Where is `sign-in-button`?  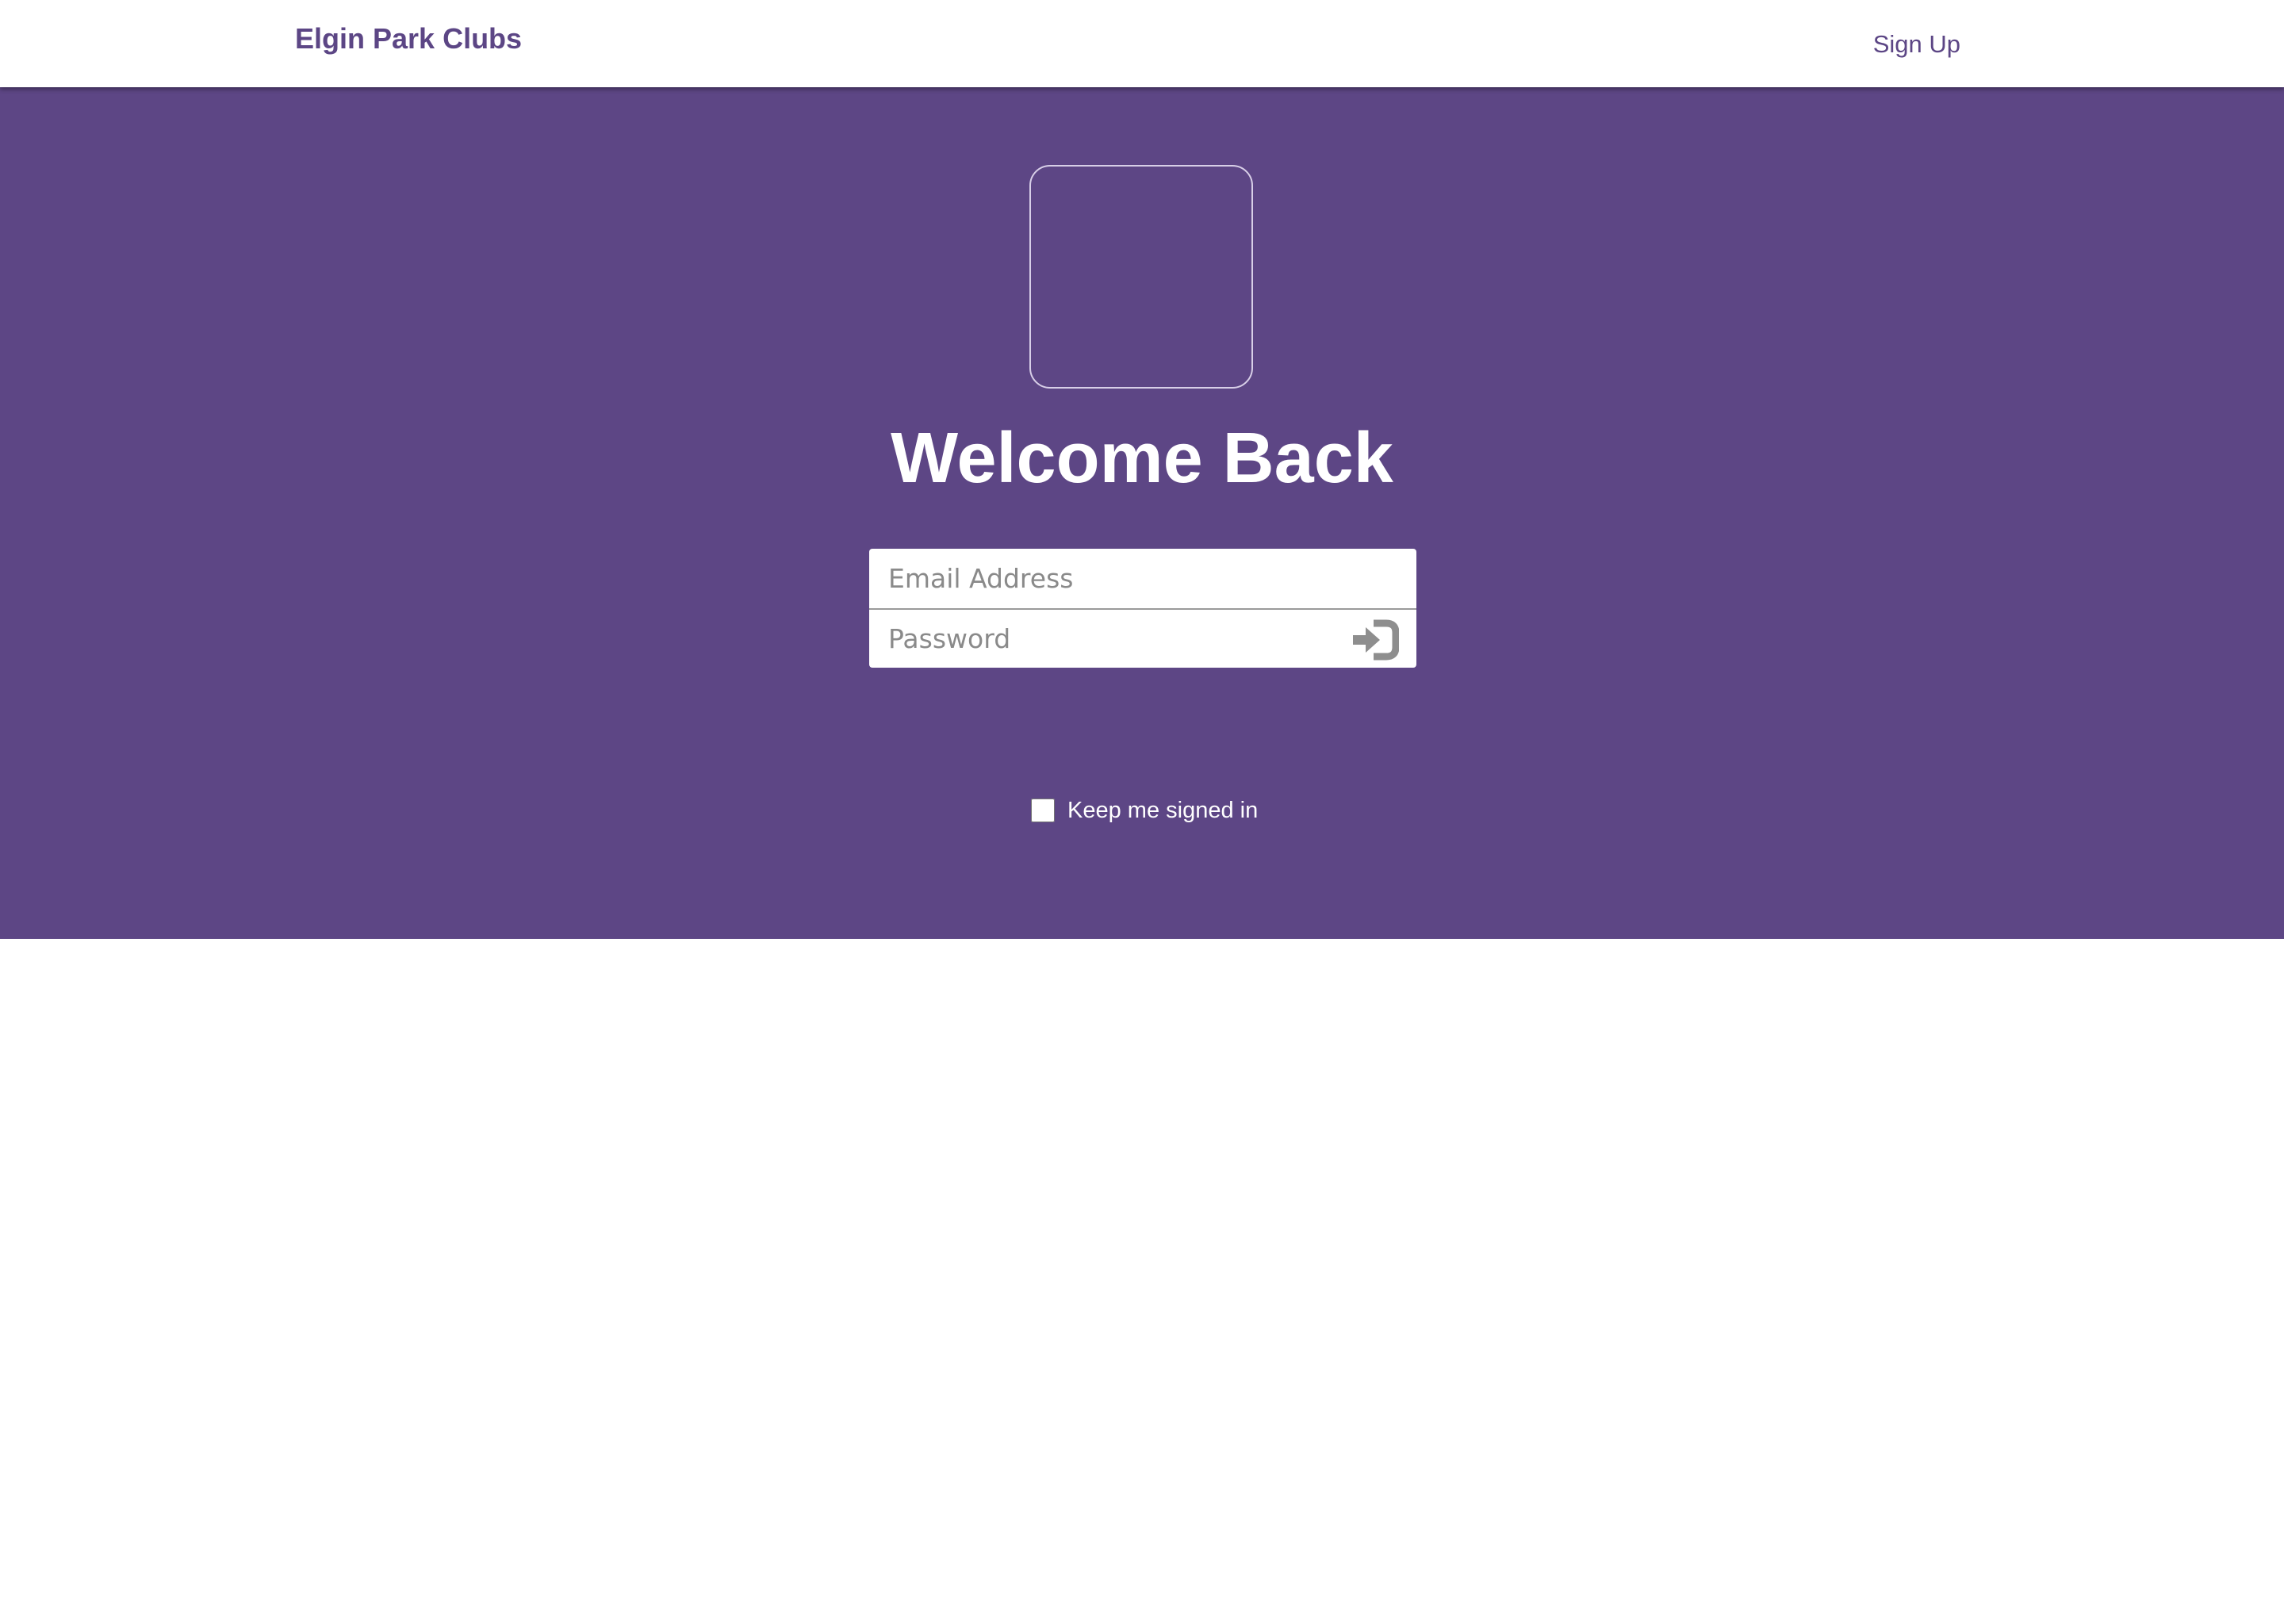 sign-in-button is located at coordinates (1375, 640).